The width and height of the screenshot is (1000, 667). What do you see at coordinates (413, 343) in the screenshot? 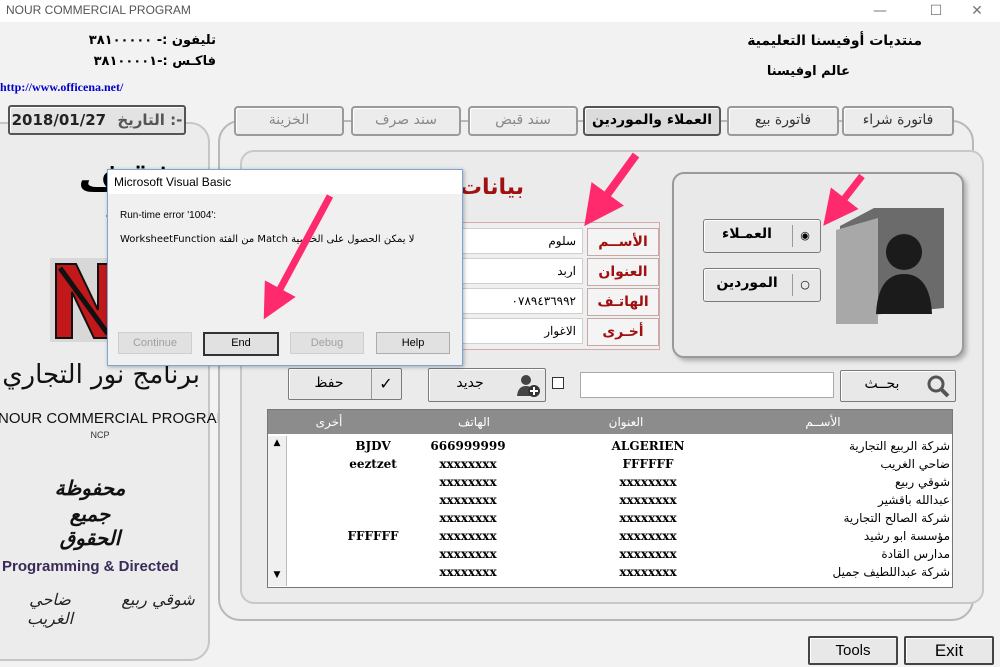
I see `help-button: Help` at bounding box center [413, 343].